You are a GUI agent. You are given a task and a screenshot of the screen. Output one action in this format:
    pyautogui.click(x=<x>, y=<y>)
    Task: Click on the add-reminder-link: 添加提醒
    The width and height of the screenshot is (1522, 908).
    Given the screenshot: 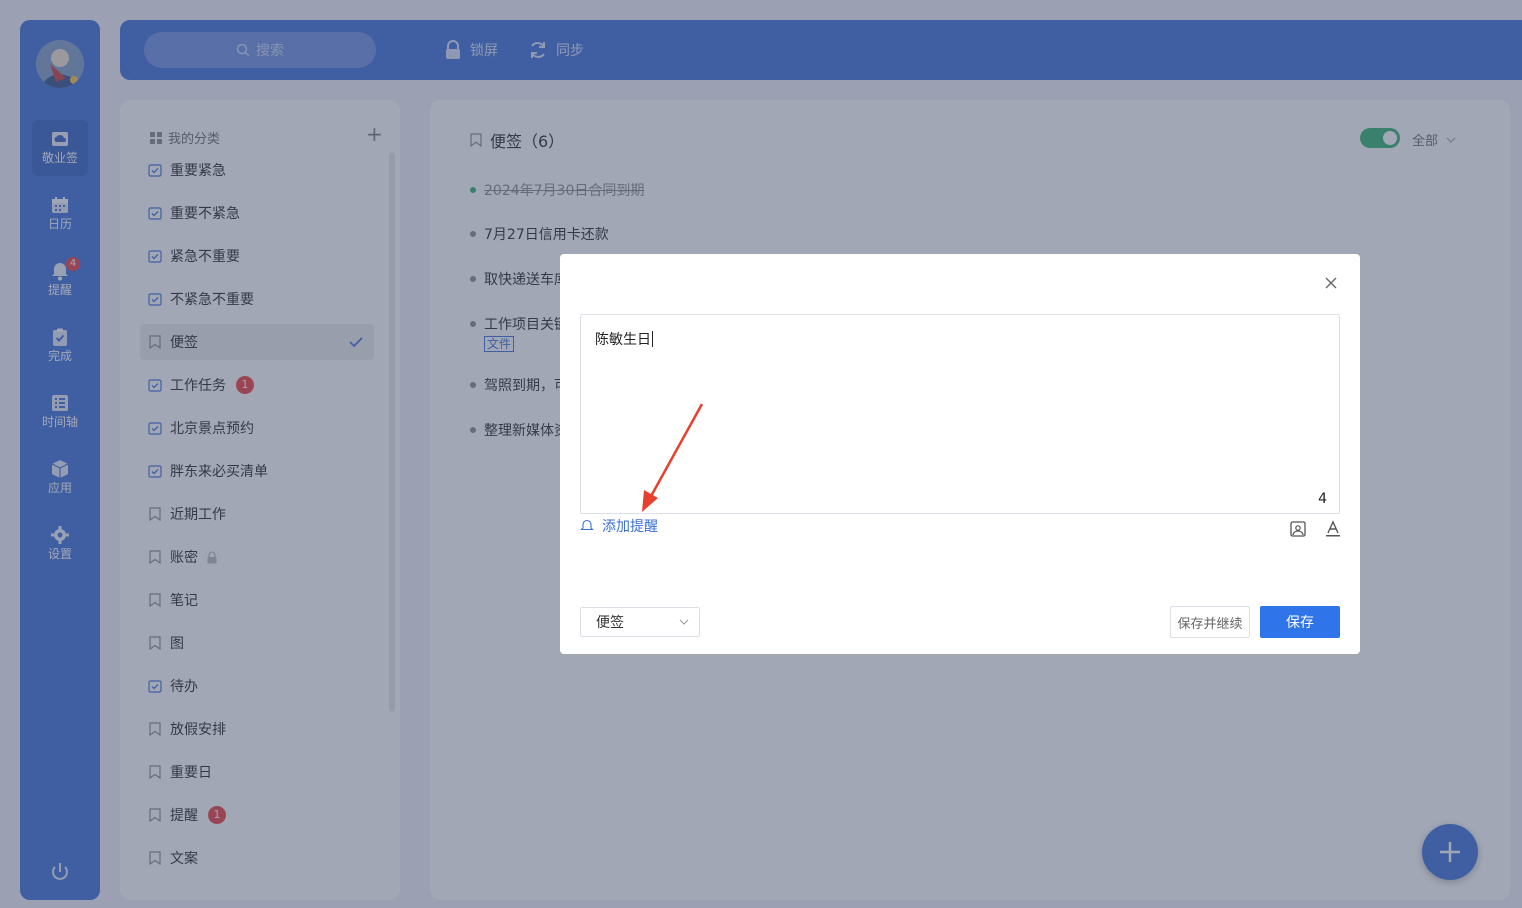 What is the action you would take?
    pyautogui.click(x=619, y=526)
    